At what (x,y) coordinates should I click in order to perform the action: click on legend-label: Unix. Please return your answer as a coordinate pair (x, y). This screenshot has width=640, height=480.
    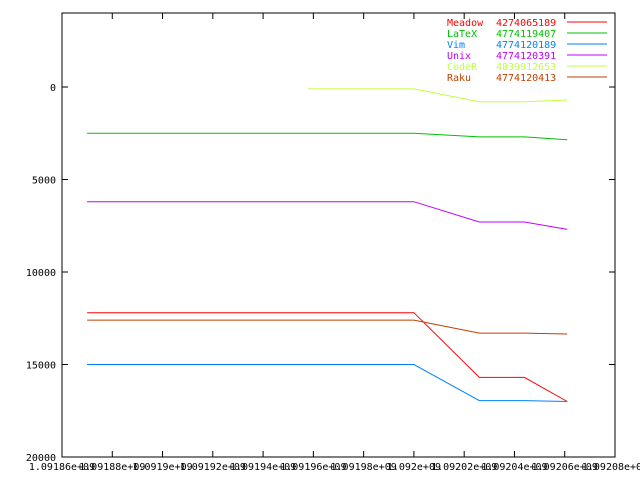
    Looking at the image, I should click on (459, 56).